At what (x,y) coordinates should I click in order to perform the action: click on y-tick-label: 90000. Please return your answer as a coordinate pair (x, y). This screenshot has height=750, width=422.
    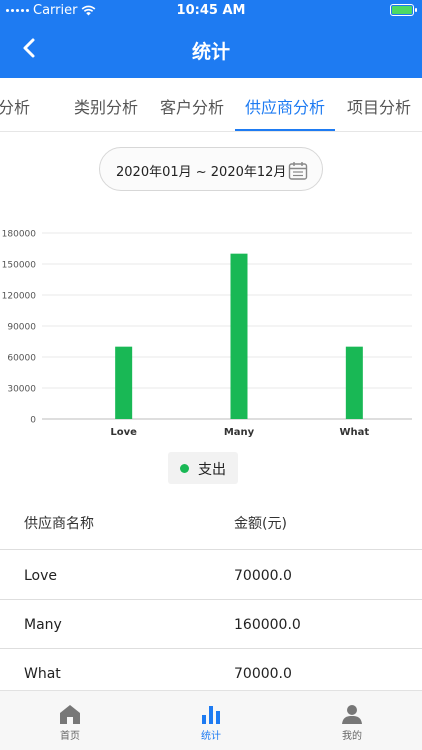
    Looking at the image, I should click on (21, 328).